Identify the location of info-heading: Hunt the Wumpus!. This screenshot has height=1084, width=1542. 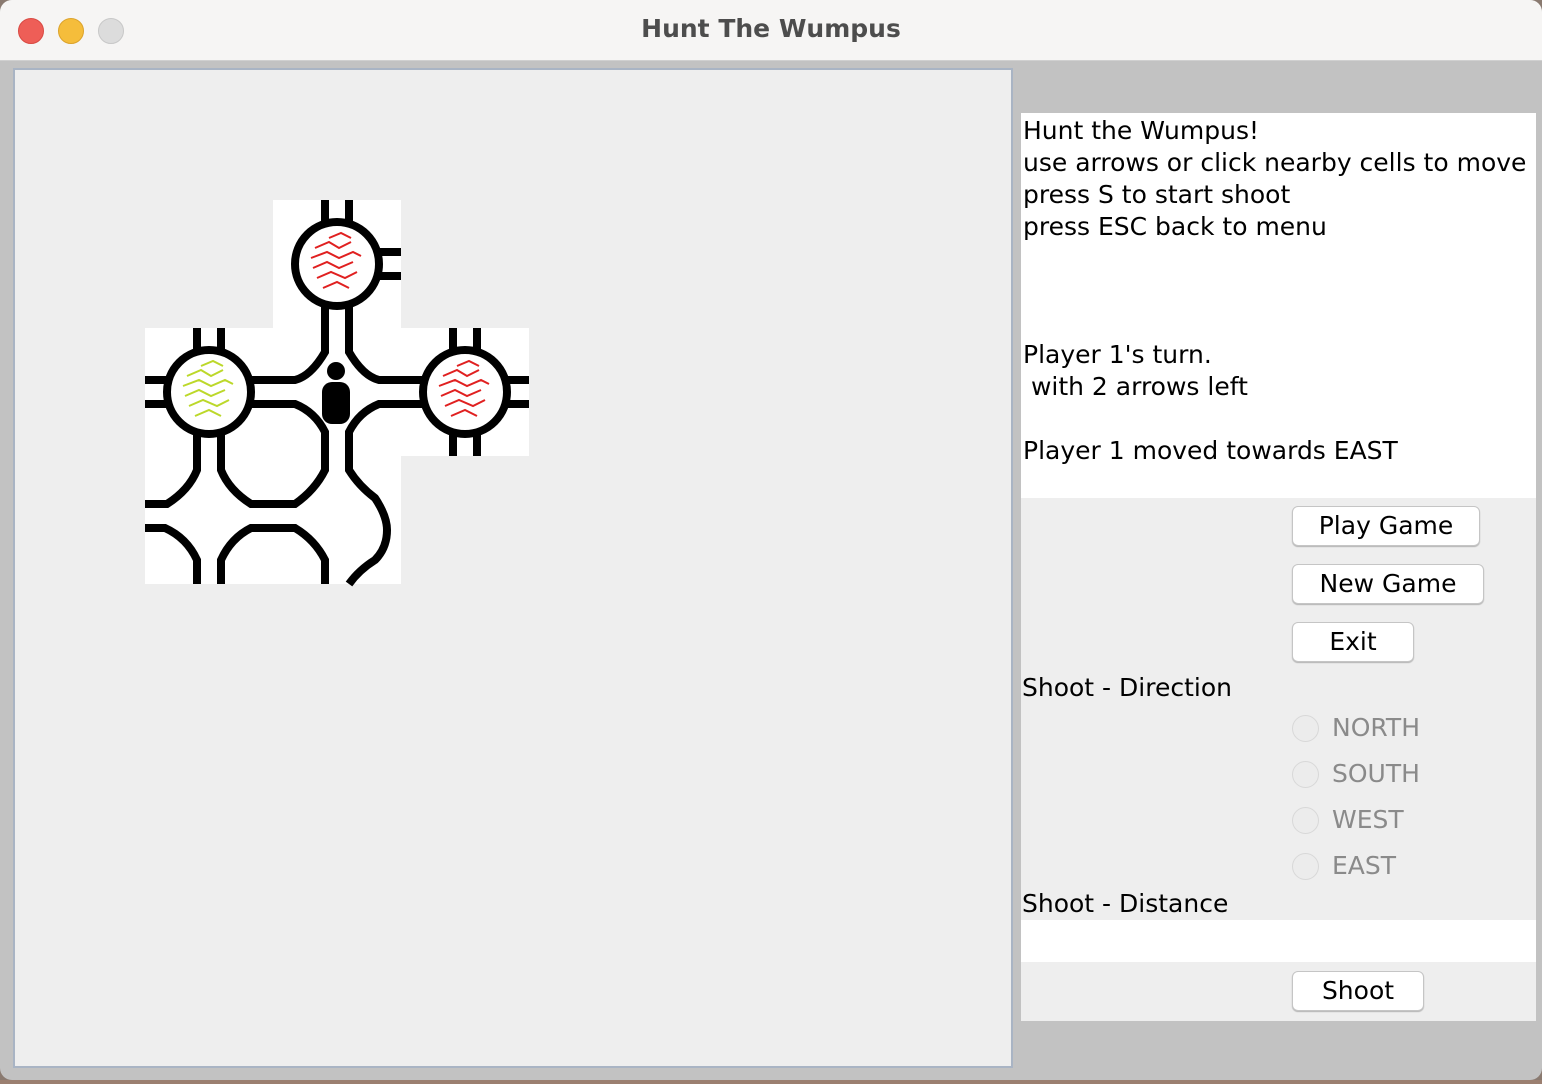
(1141, 130).